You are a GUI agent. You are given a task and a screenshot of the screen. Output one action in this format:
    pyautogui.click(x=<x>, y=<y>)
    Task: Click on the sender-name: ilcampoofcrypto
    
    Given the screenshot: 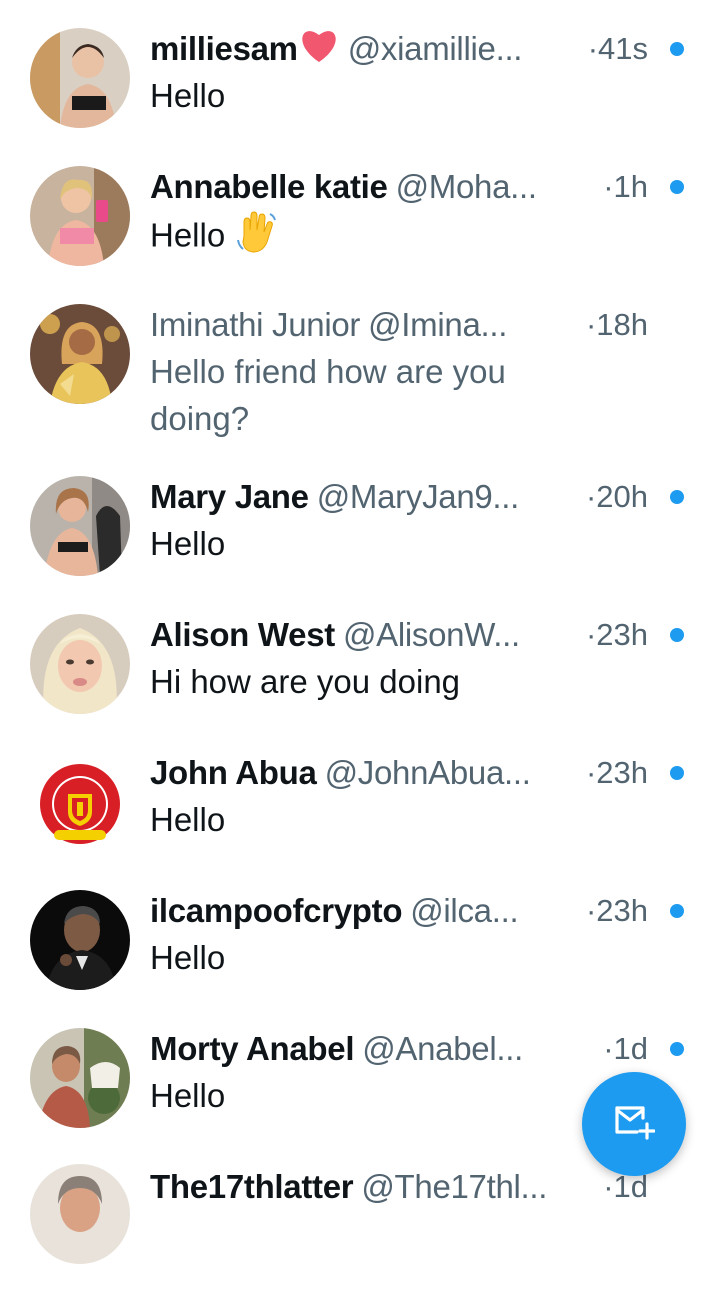 What is the action you would take?
    pyautogui.click(x=276, y=910)
    